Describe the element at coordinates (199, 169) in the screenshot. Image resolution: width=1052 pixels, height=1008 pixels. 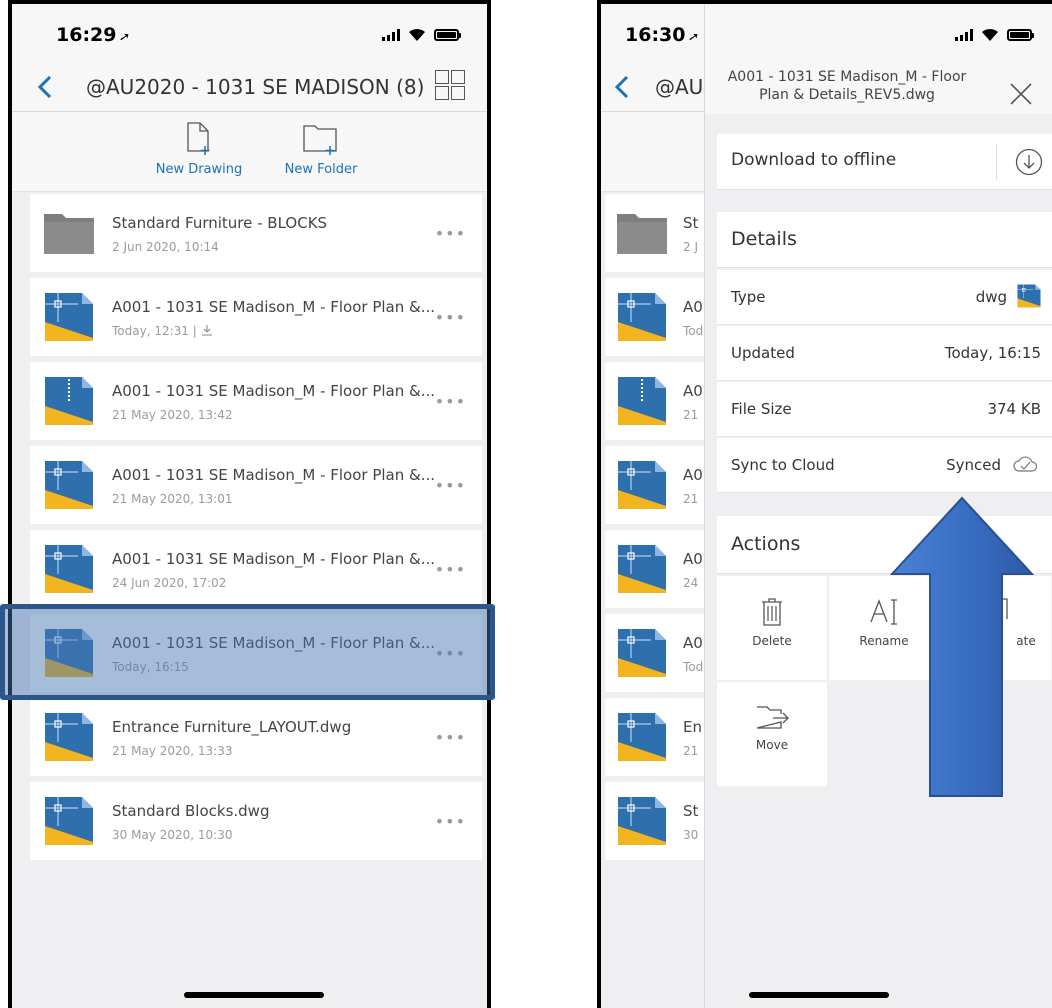
I see `new-drawing-label: New Drawing` at that location.